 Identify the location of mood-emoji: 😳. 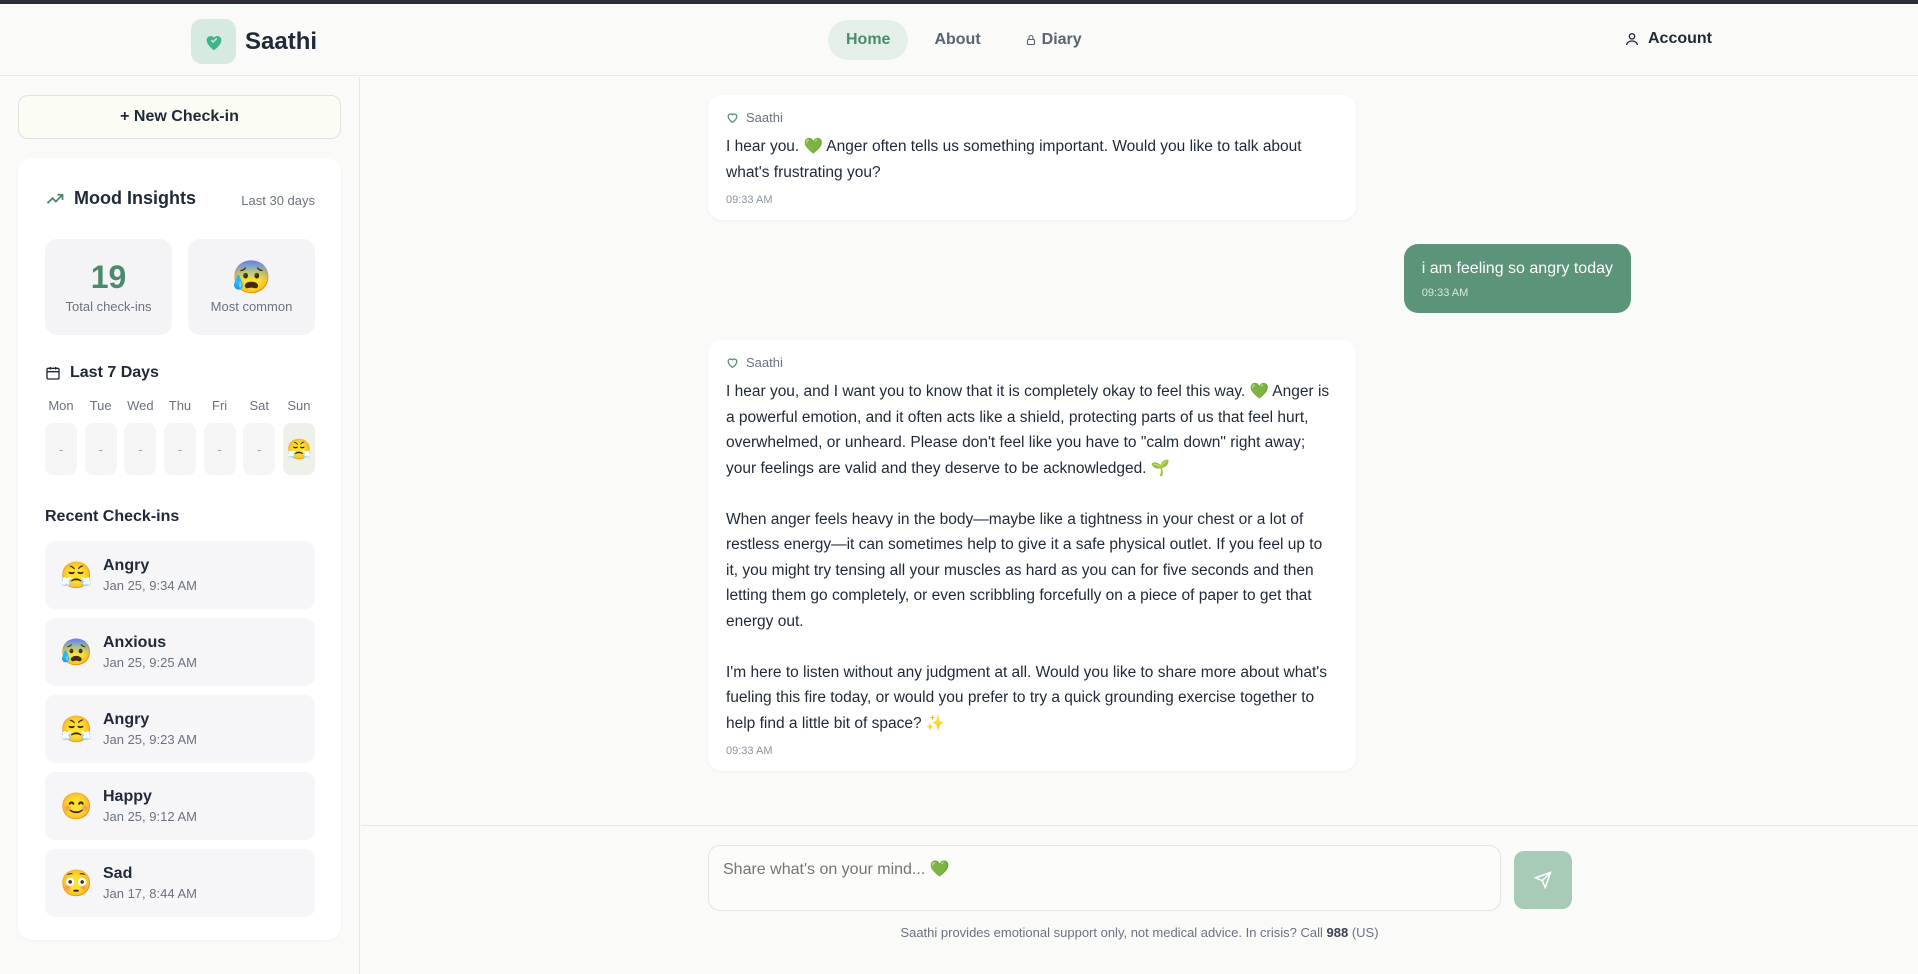
(76, 882).